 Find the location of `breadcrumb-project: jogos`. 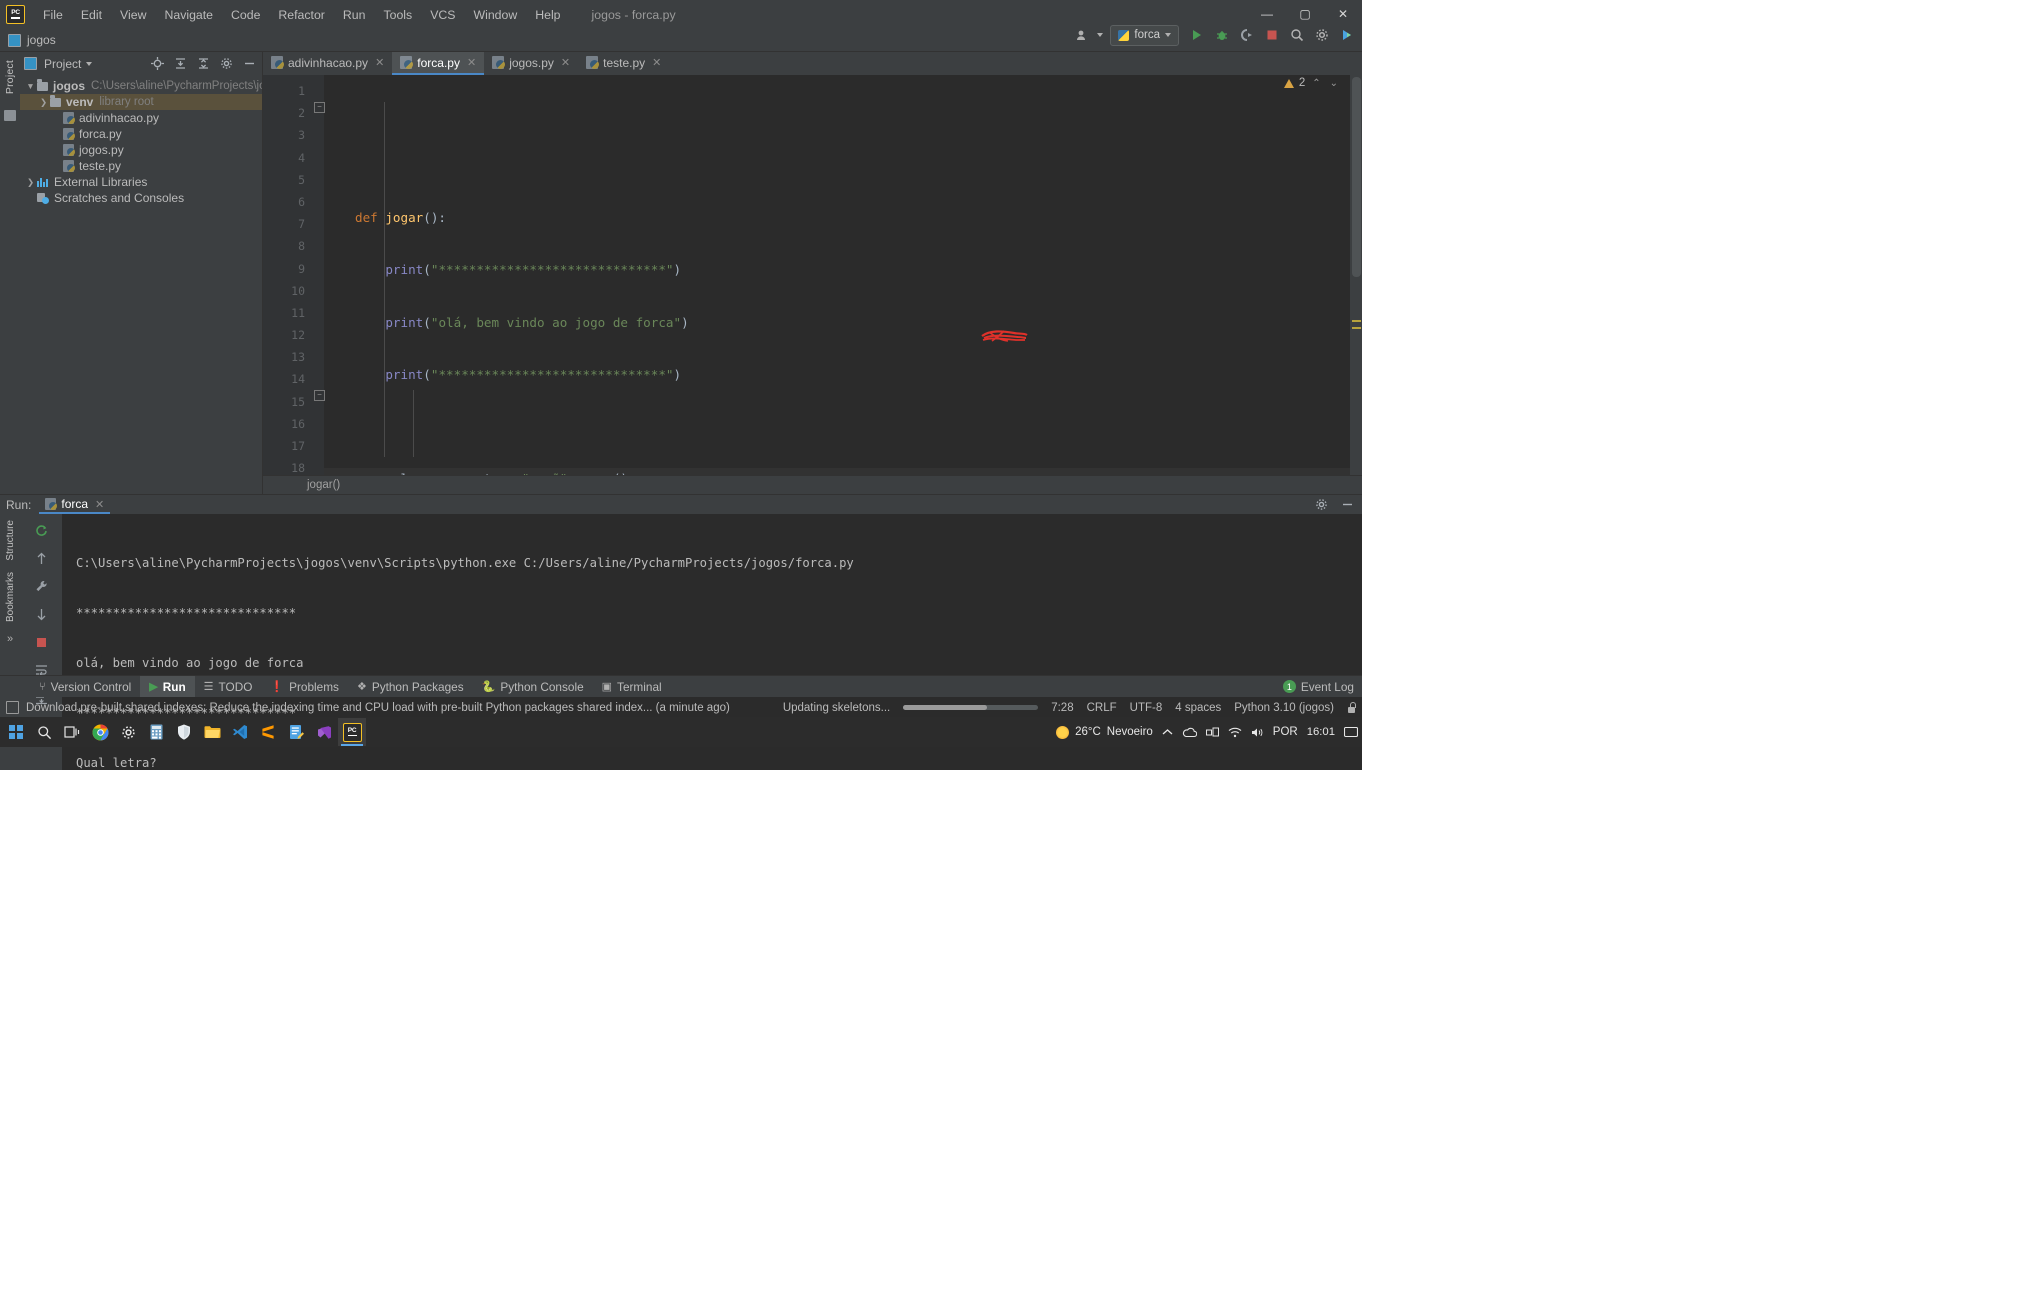

breadcrumb-project: jogos is located at coordinates (41, 40).